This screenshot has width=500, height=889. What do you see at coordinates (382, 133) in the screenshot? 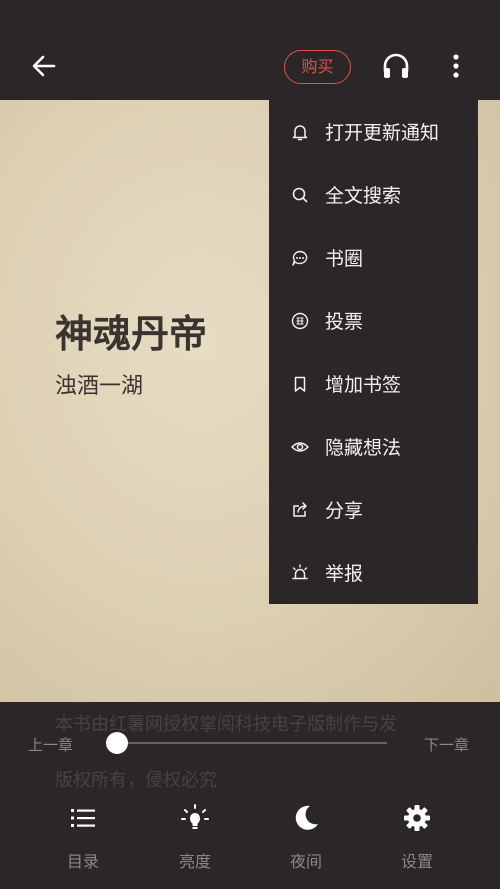
I see `menu-item-label: 打开更新通知` at bounding box center [382, 133].